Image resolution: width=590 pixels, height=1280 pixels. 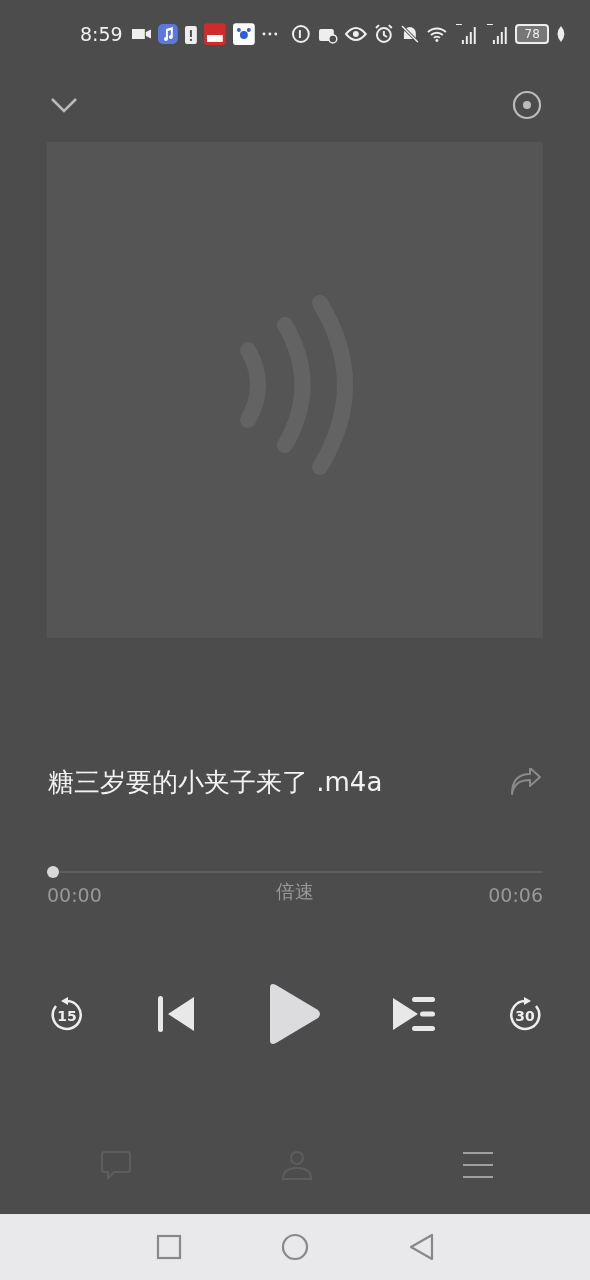 What do you see at coordinates (53, 872) in the screenshot?
I see `progress-thumb` at bounding box center [53, 872].